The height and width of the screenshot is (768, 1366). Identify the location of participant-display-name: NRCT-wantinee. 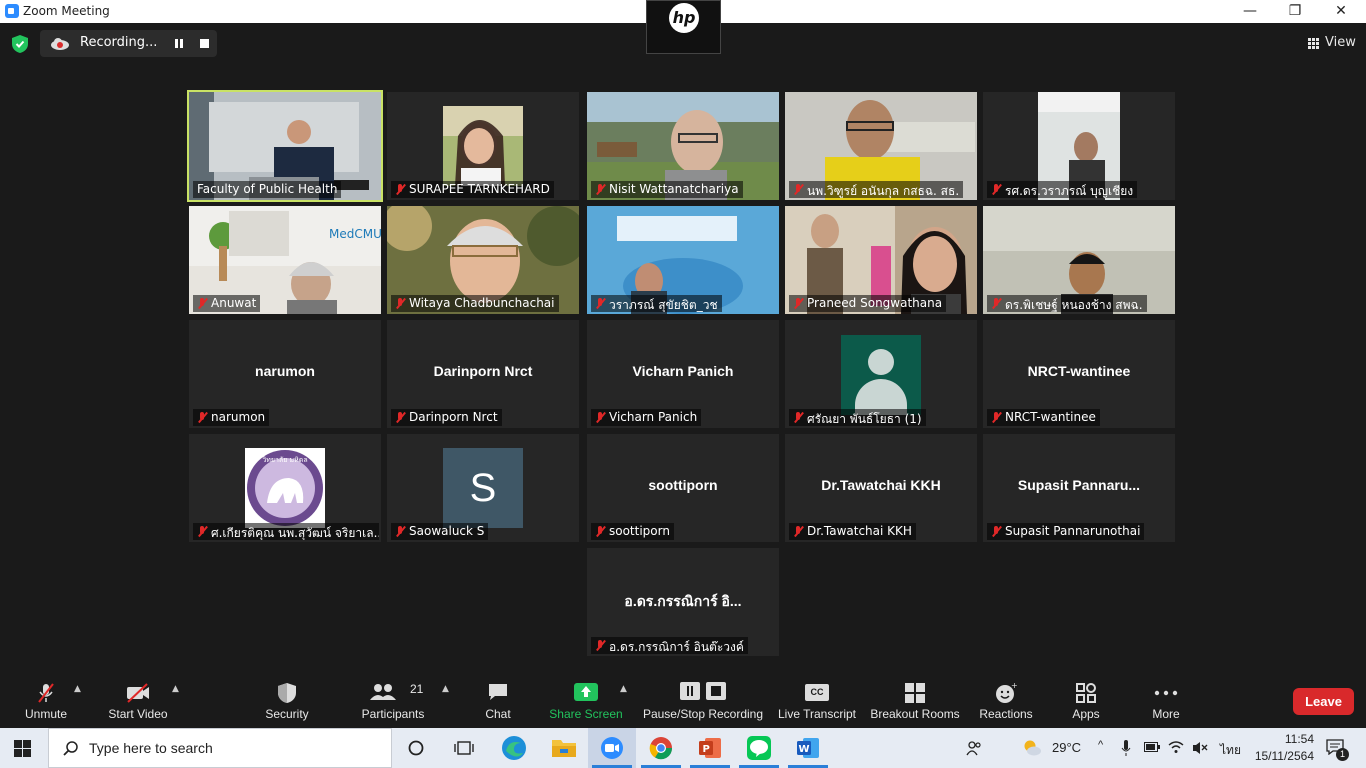
(1079, 371).